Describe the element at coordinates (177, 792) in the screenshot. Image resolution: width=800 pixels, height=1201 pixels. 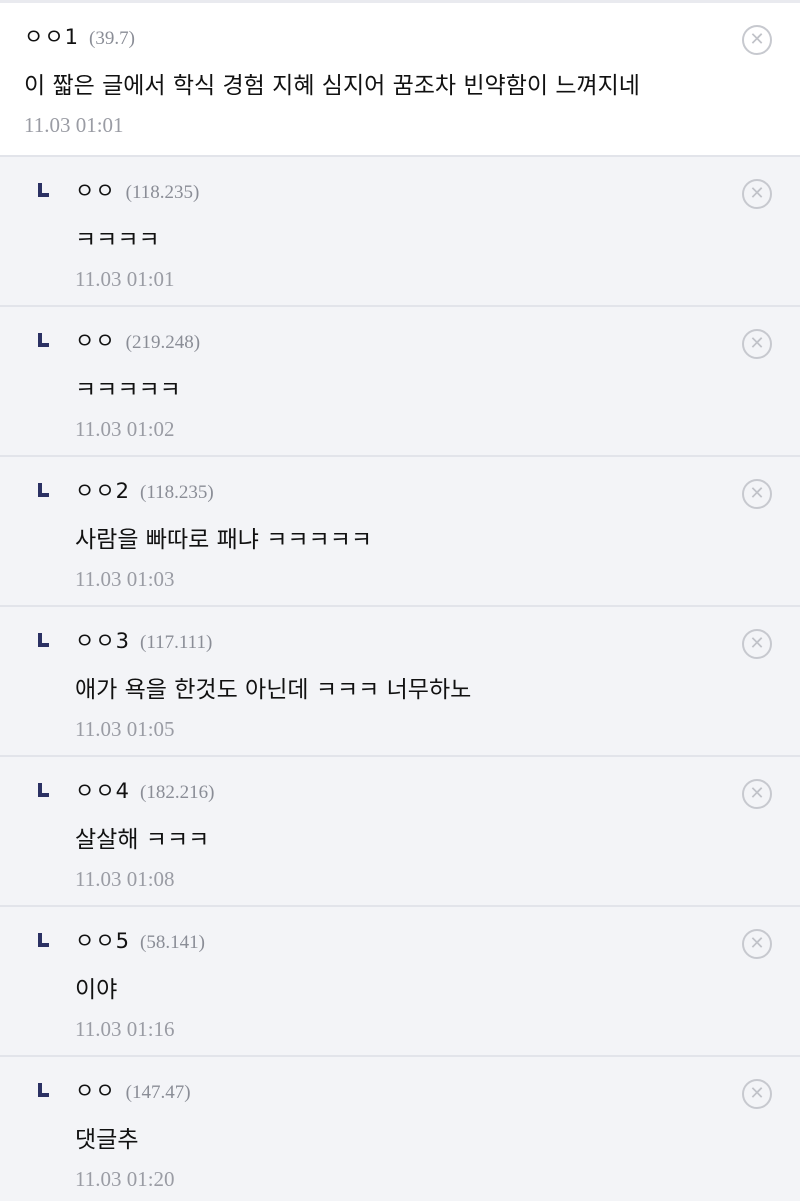
I see `reply-ip: (182.216)` at that location.